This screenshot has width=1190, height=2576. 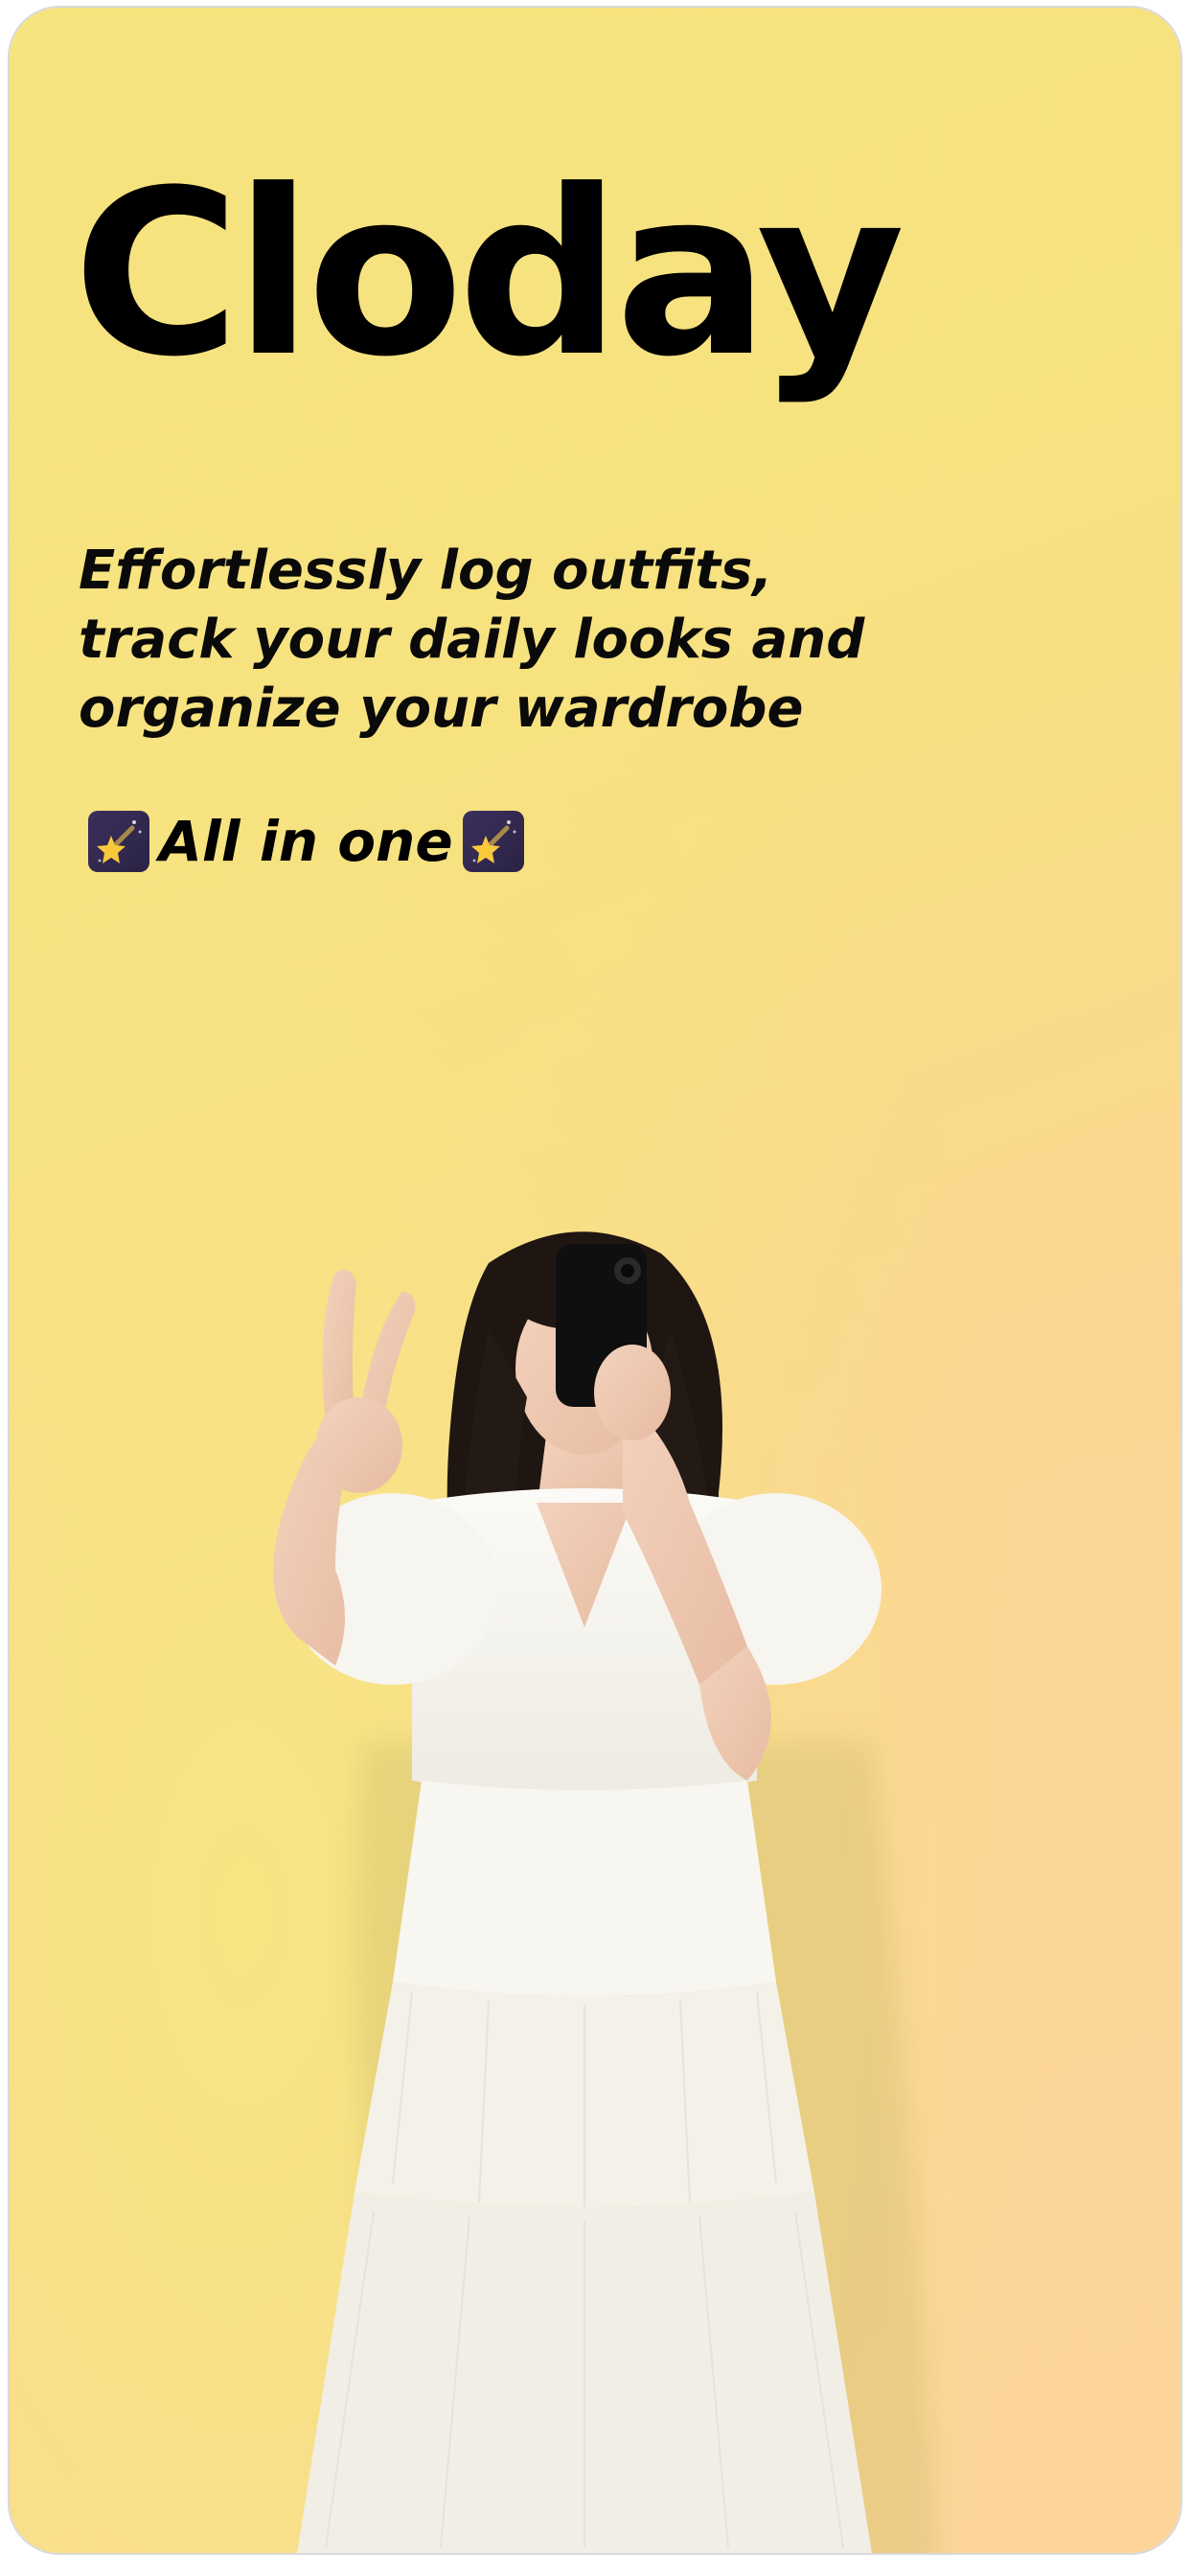 I want to click on all-in-one-label: All in one, so click(x=306, y=841).